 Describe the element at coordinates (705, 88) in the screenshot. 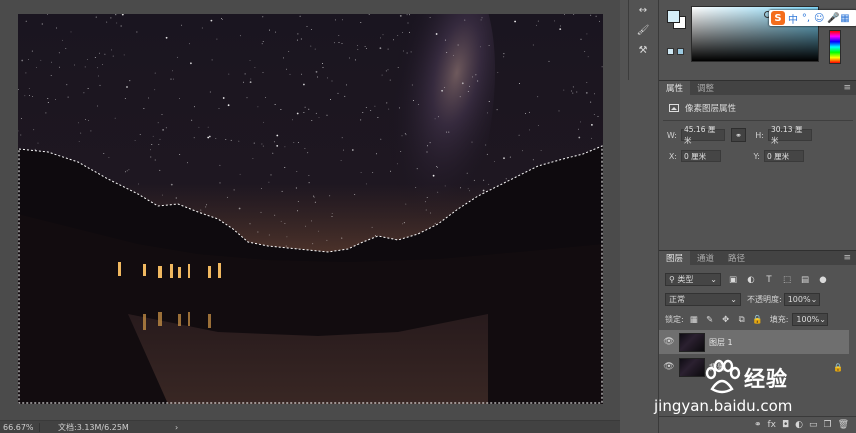

I see `tab-adjustments: 调整` at that location.